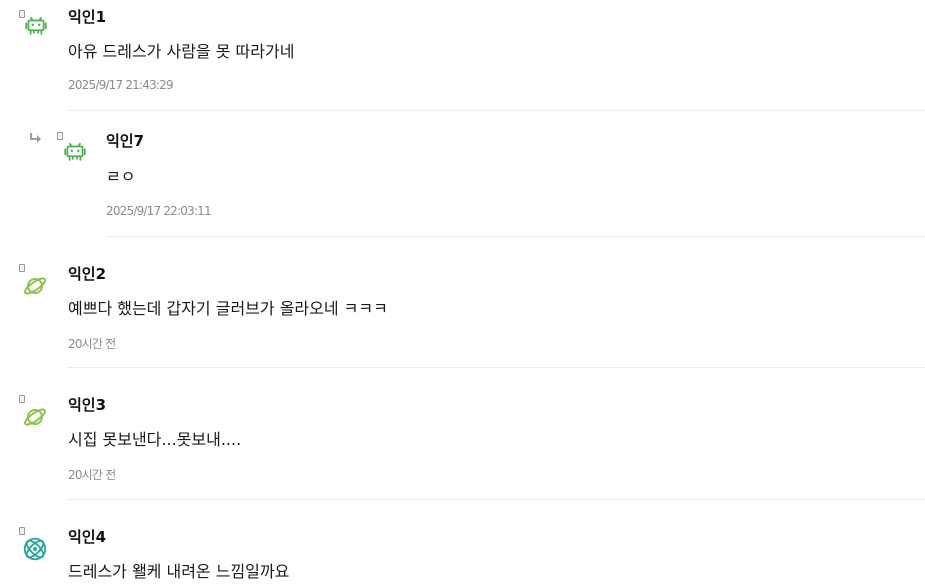 The image size is (925, 585). Describe the element at coordinates (87, 404) in the screenshot. I see `comment-author: 익인3` at that location.